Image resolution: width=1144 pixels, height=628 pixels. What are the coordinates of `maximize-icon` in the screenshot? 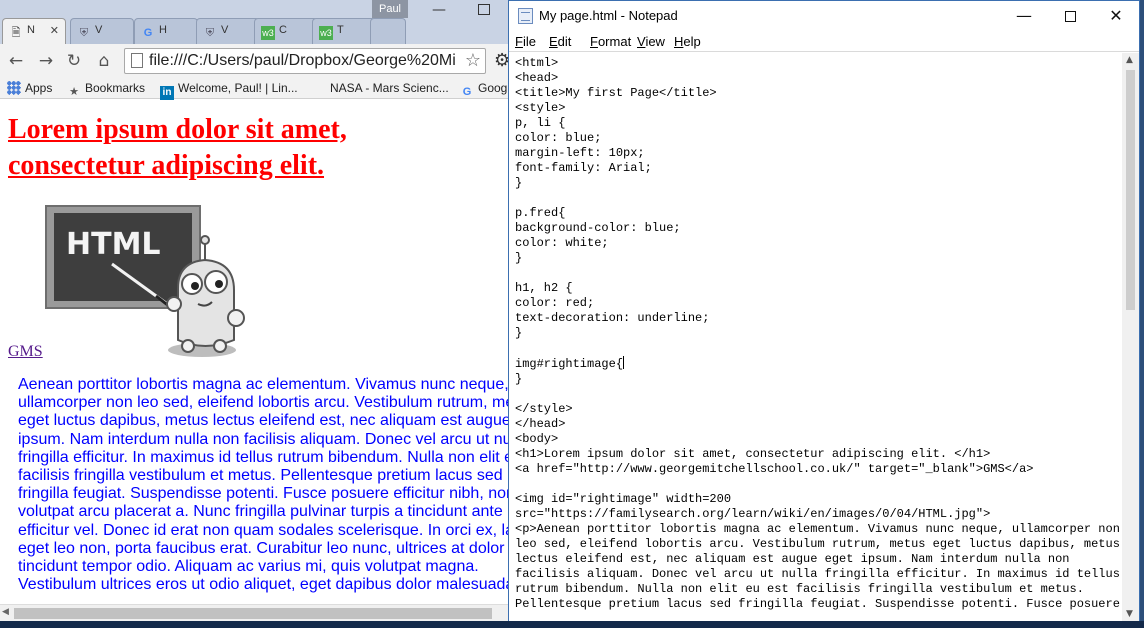 It's located at (1070, 16).